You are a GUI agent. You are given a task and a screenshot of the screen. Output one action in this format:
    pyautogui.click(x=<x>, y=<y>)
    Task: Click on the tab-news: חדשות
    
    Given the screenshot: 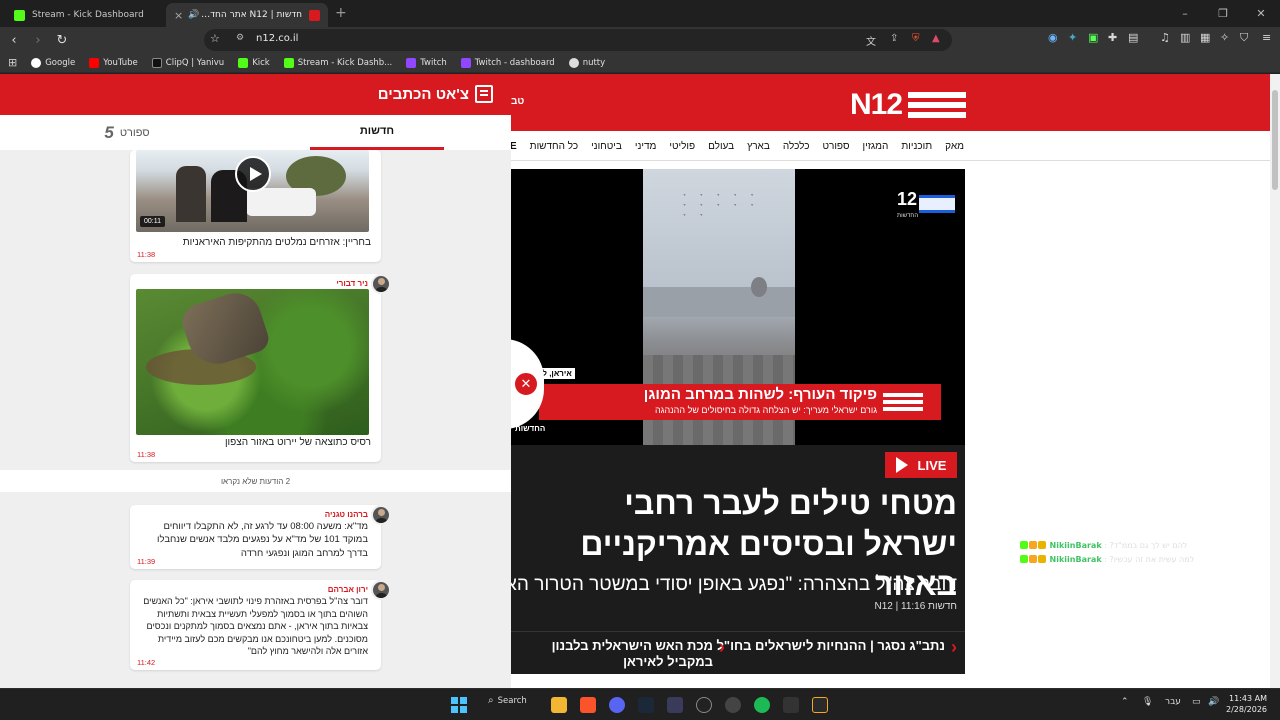 What is the action you would take?
    pyautogui.click(x=377, y=132)
    